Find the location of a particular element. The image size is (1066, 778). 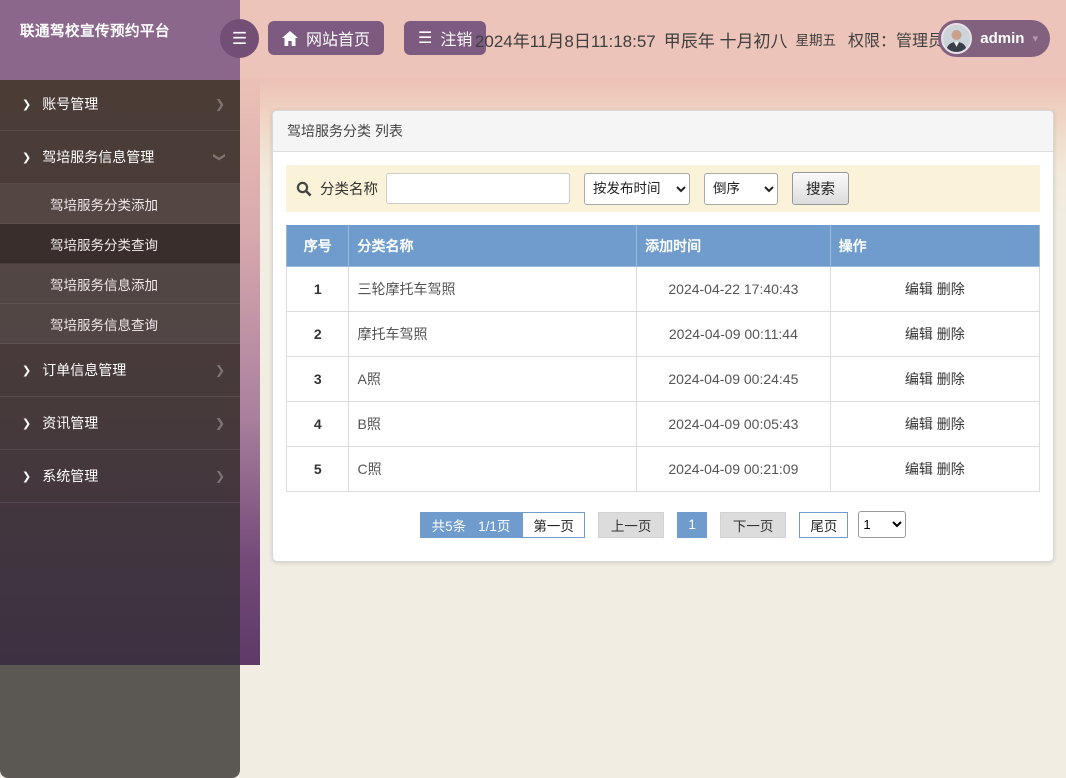

sort-order-select: 倒序 is located at coordinates (741, 188).